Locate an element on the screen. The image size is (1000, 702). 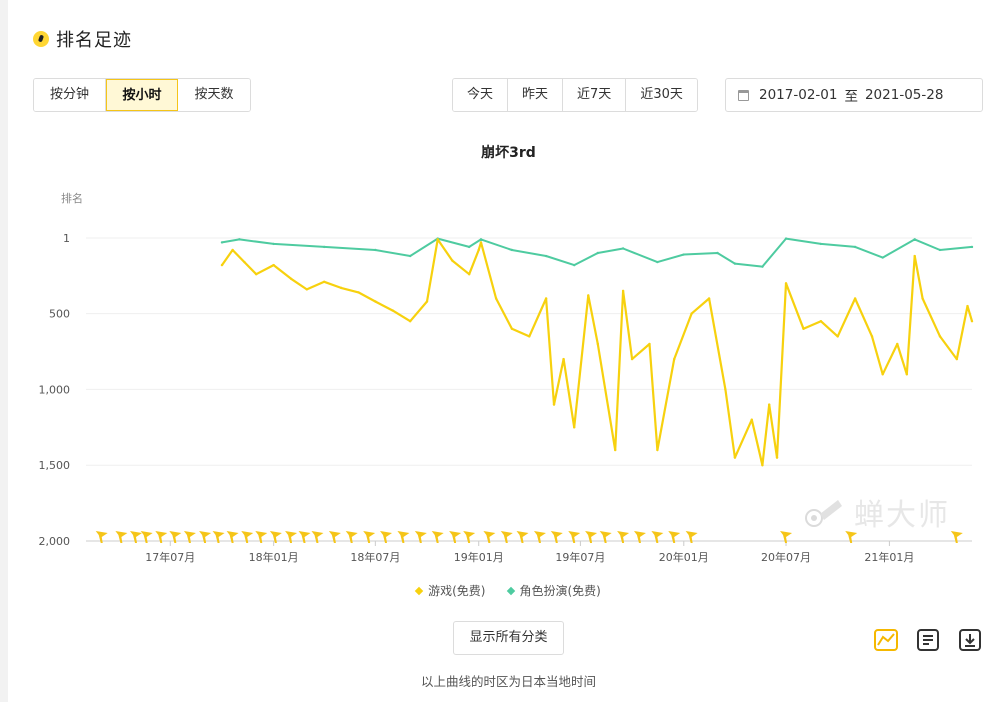
x-tick-label: 19年07月 is located at coordinates (580, 557).